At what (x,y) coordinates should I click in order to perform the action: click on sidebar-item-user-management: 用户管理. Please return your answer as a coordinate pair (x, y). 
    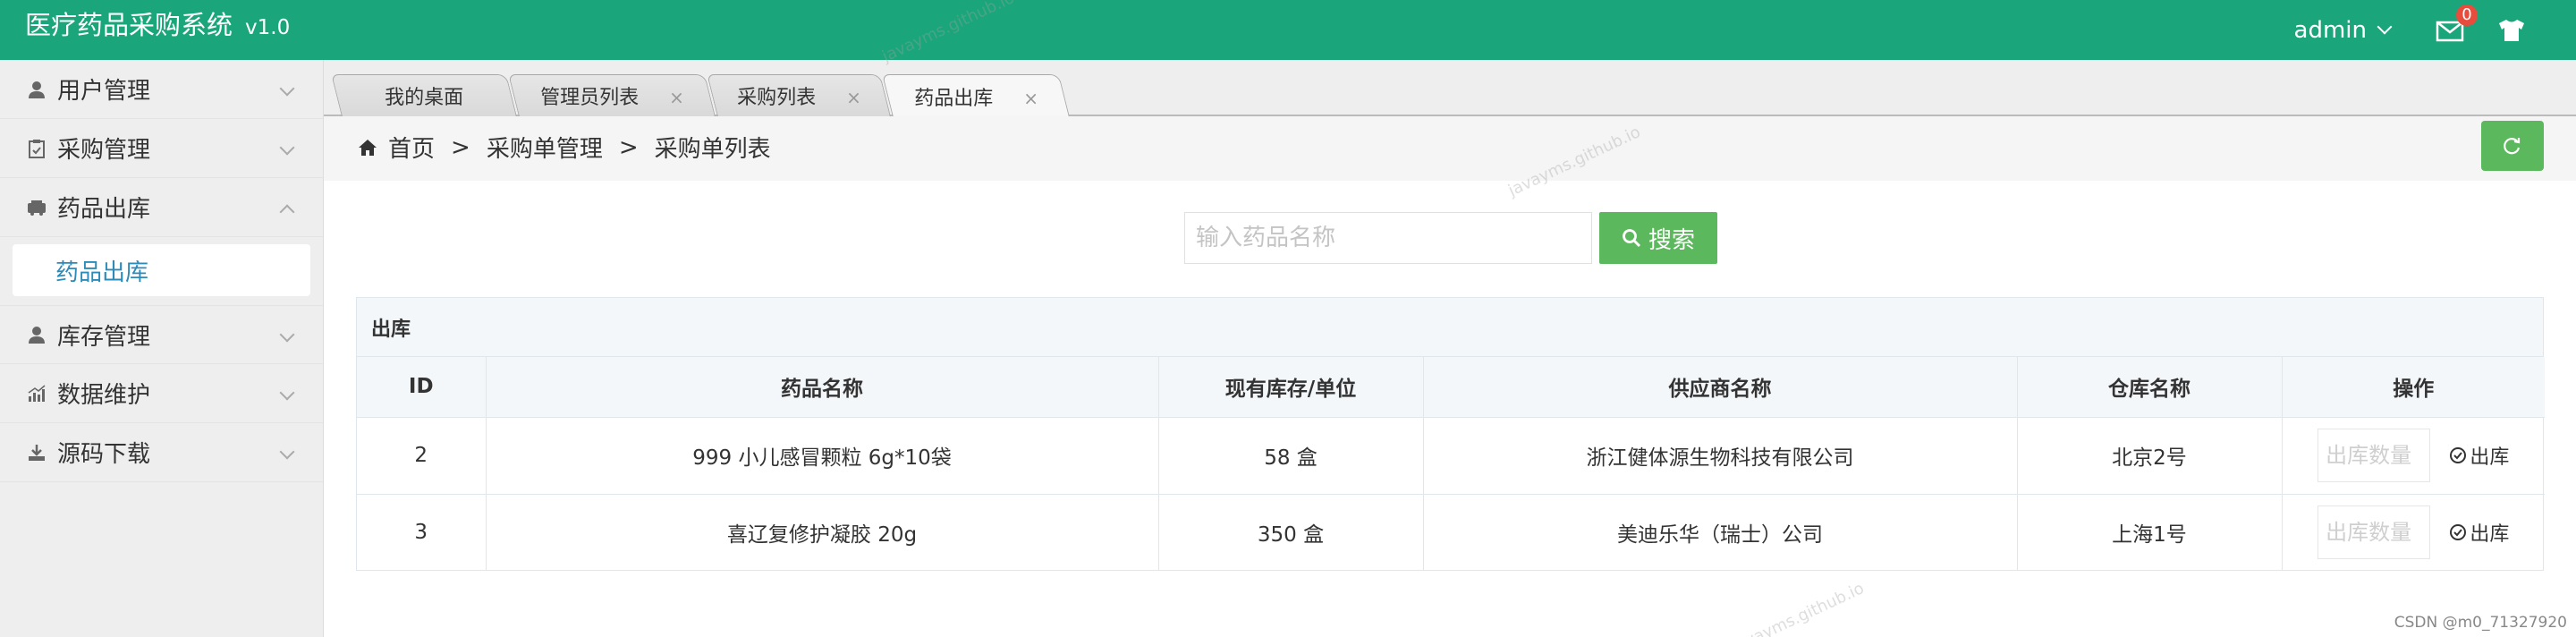
    Looking at the image, I should click on (161, 89).